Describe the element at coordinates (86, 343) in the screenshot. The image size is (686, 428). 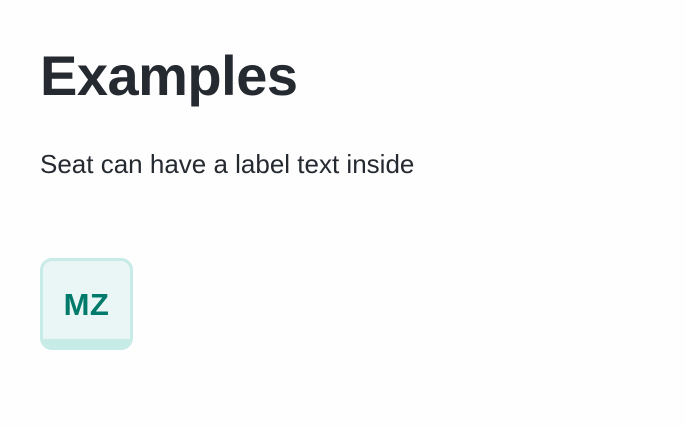
I see `seat-base` at that location.